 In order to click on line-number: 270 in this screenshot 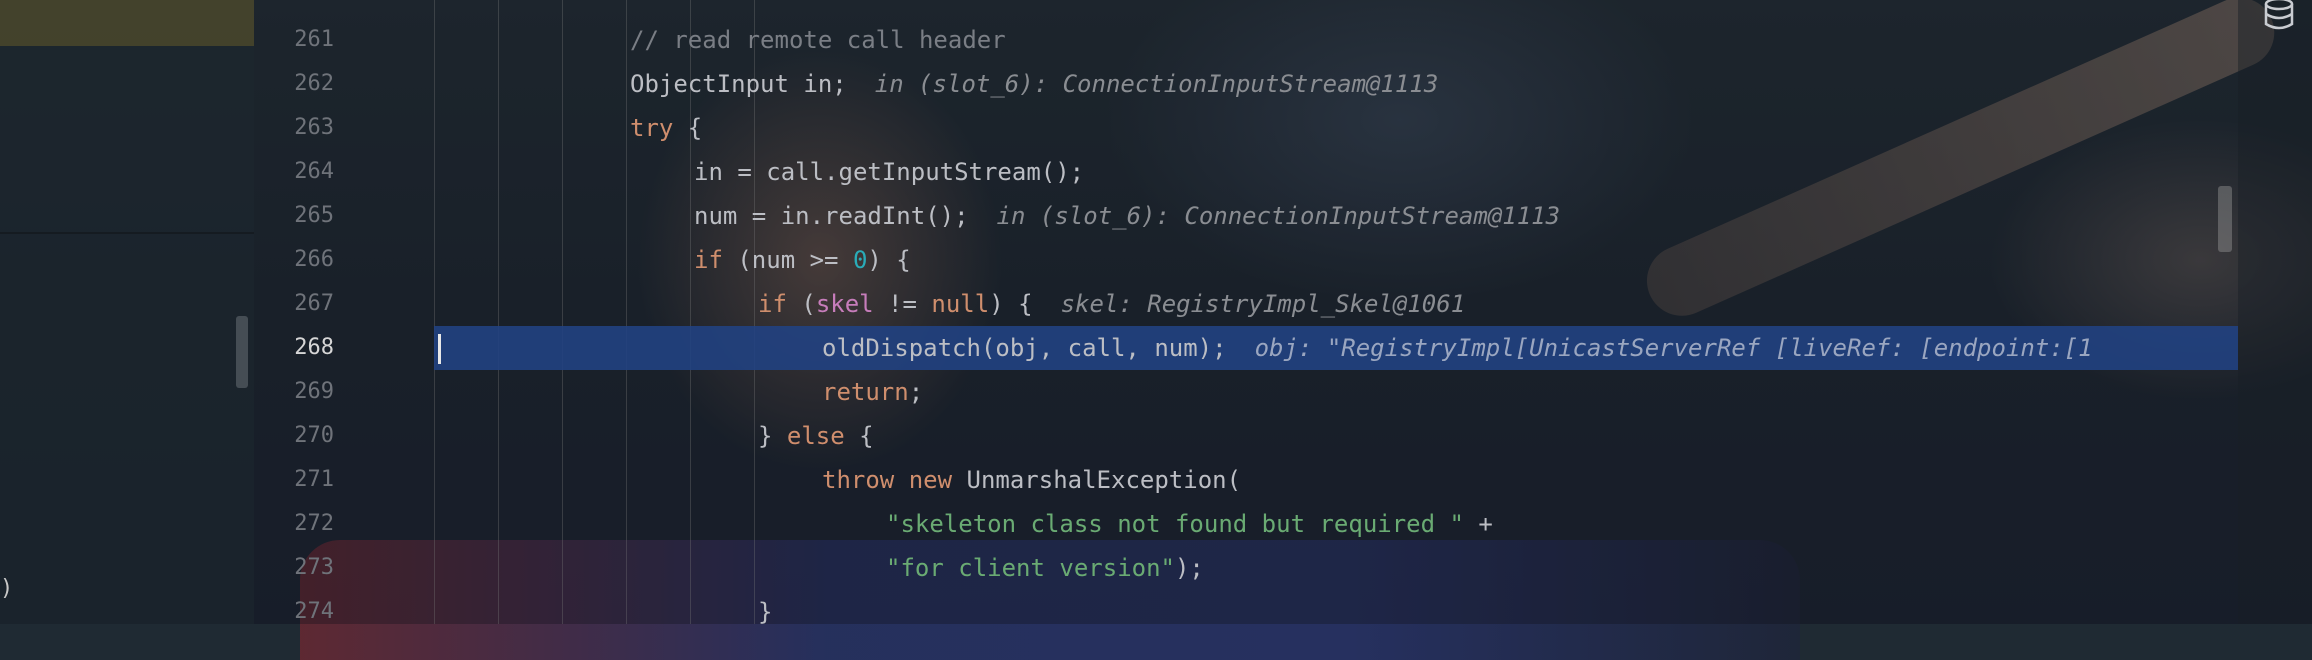, I will do `click(294, 436)`.